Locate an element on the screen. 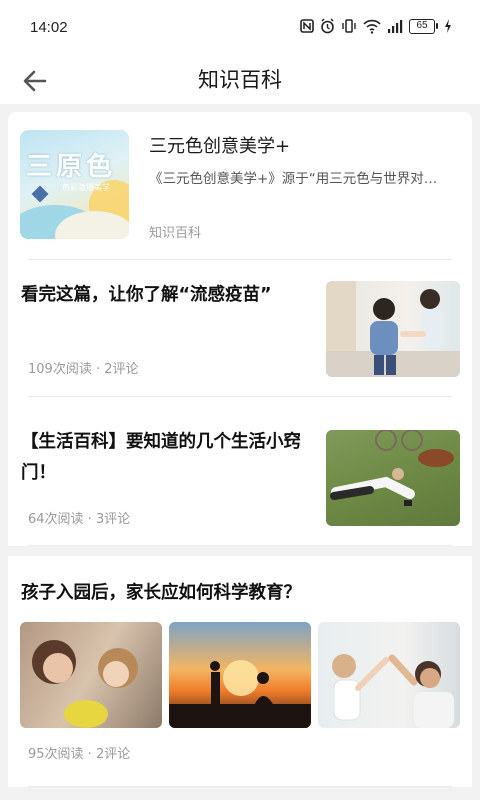 The height and width of the screenshot is (800, 480). page-title: 知识百科 is located at coordinates (240, 80).